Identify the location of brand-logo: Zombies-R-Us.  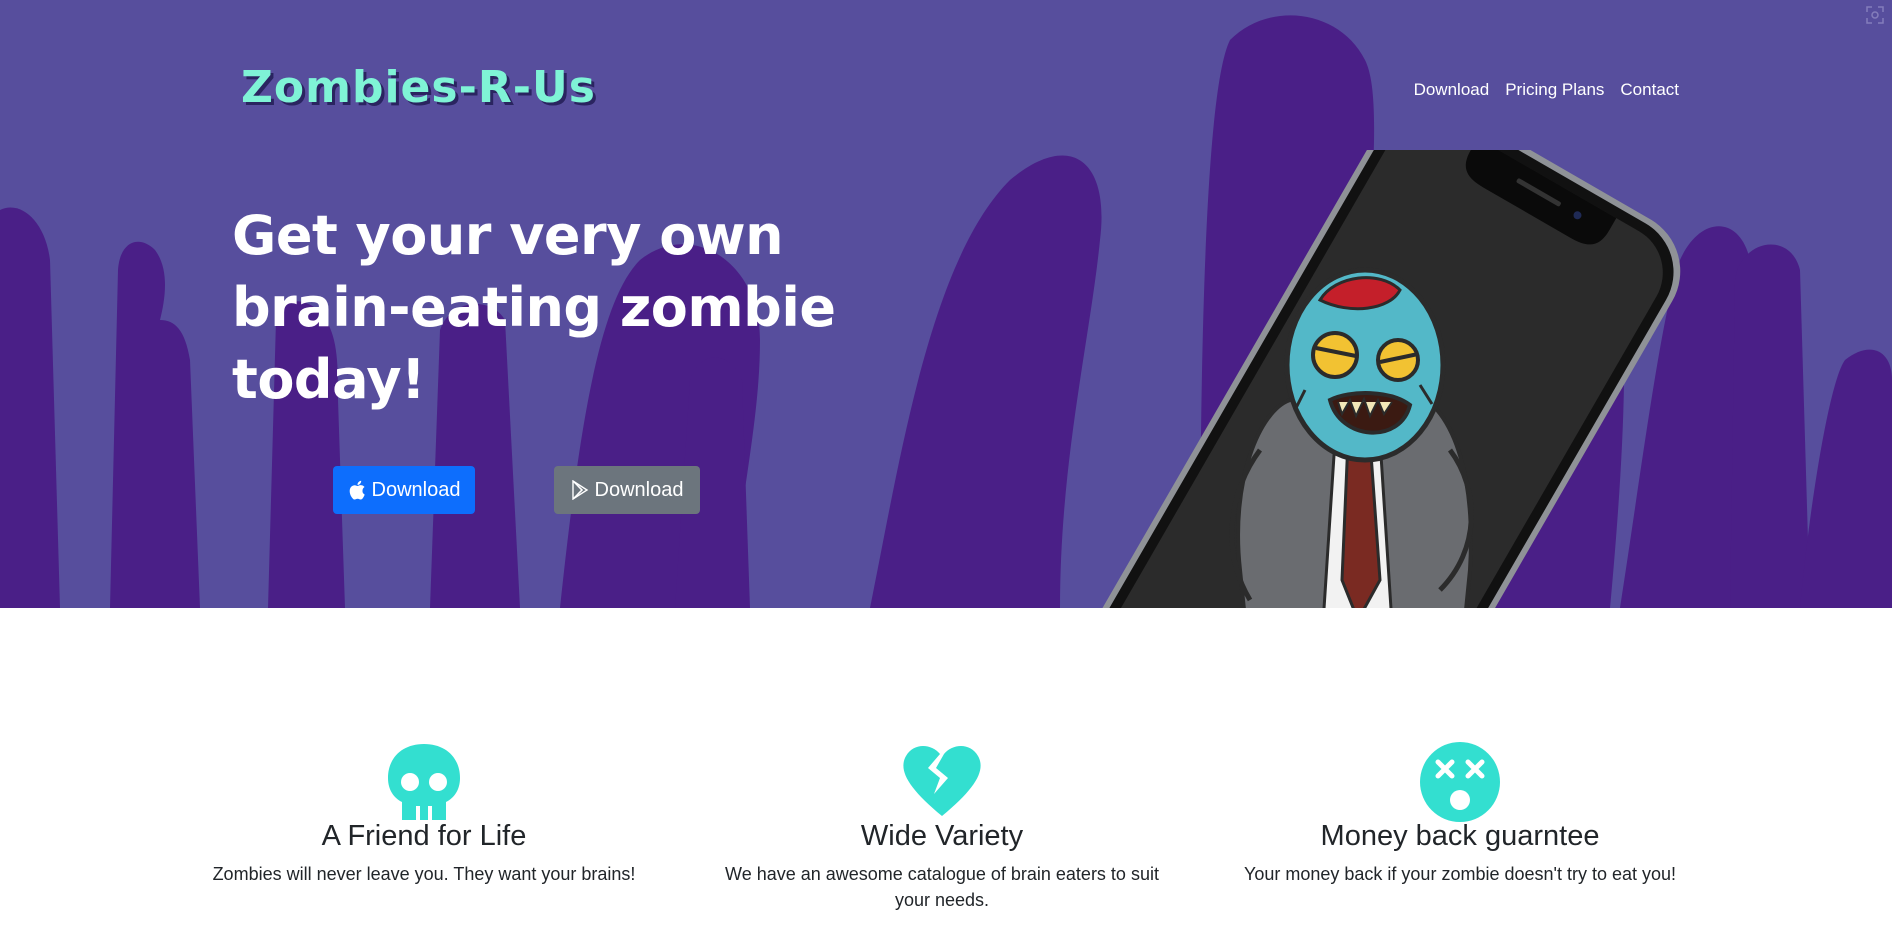
(418, 87).